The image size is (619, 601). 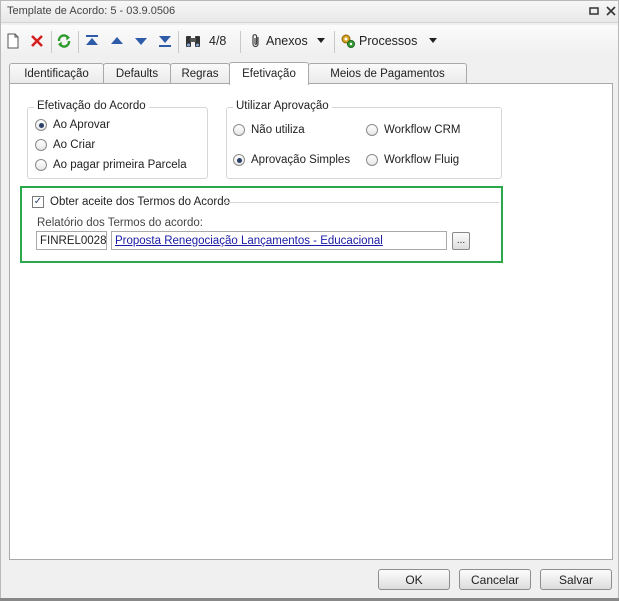 I want to click on refresh-icon, so click(x=64, y=41).